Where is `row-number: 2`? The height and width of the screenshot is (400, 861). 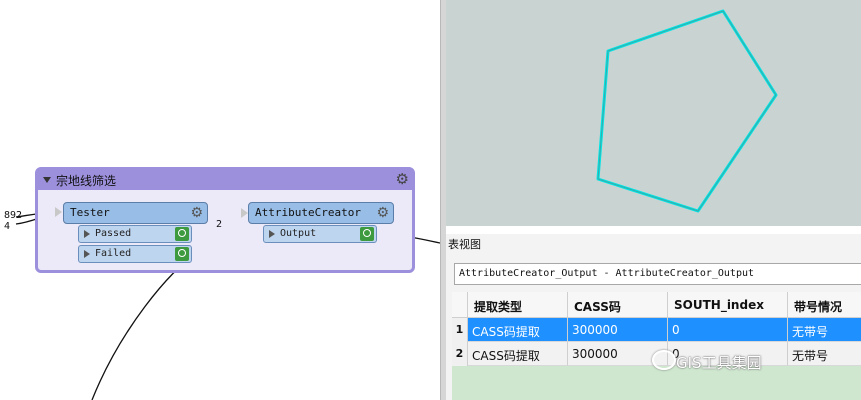 row-number: 2 is located at coordinates (460, 354).